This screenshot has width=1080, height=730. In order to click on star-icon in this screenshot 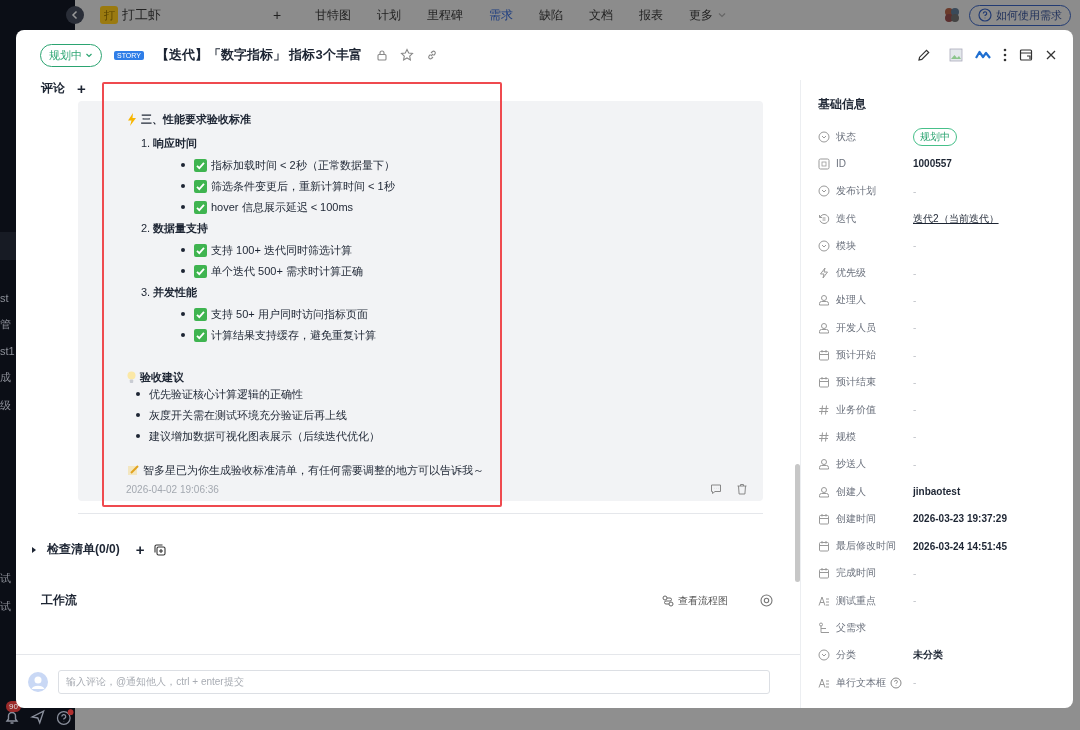, I will do `click(406, 55)`.